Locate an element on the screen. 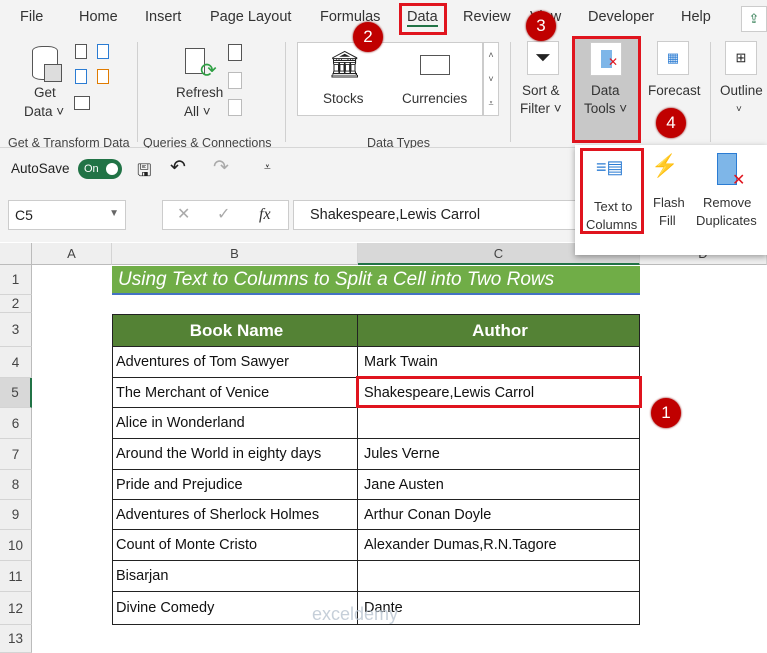  watermark-logo: exceldemy is located at coordinates (355, 614).